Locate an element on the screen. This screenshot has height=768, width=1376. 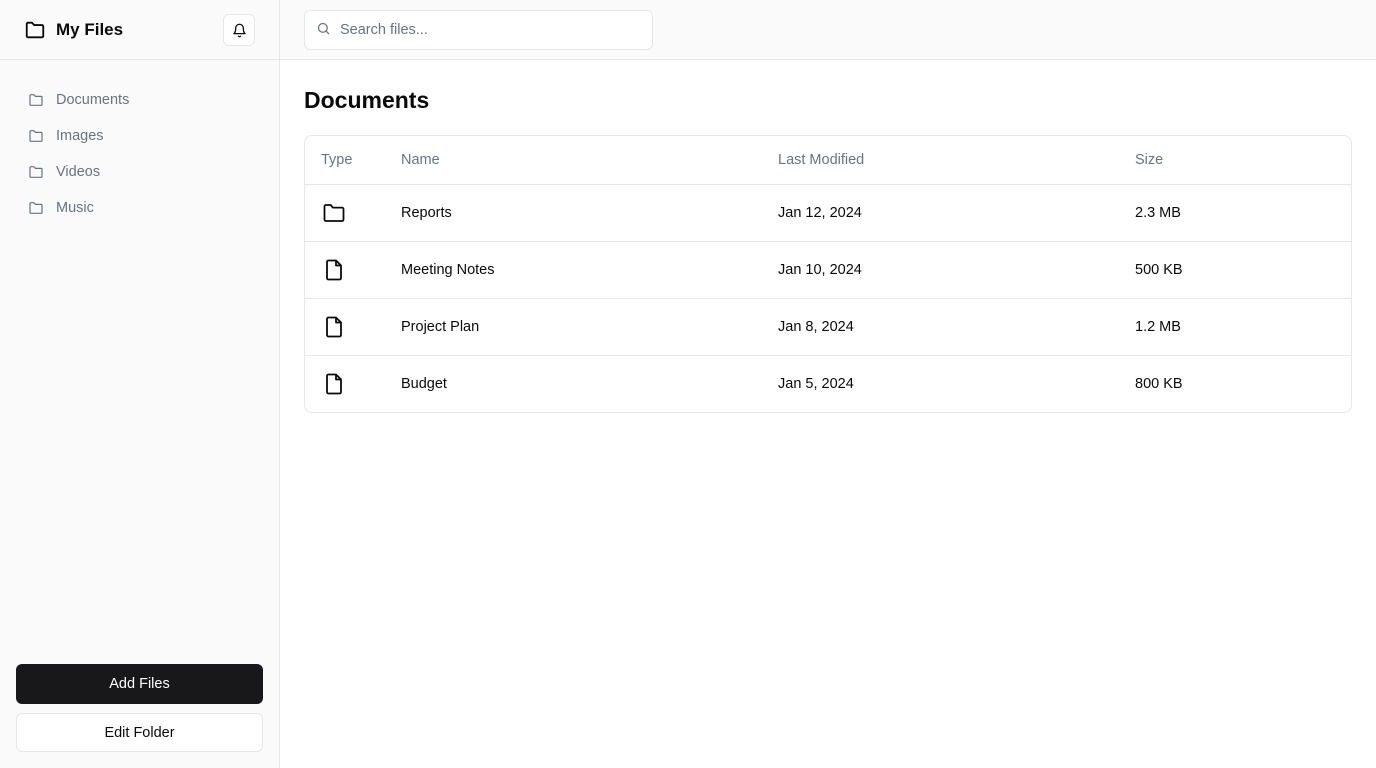
sidebar-item-label: Documents is located at coordinates (93, 100).